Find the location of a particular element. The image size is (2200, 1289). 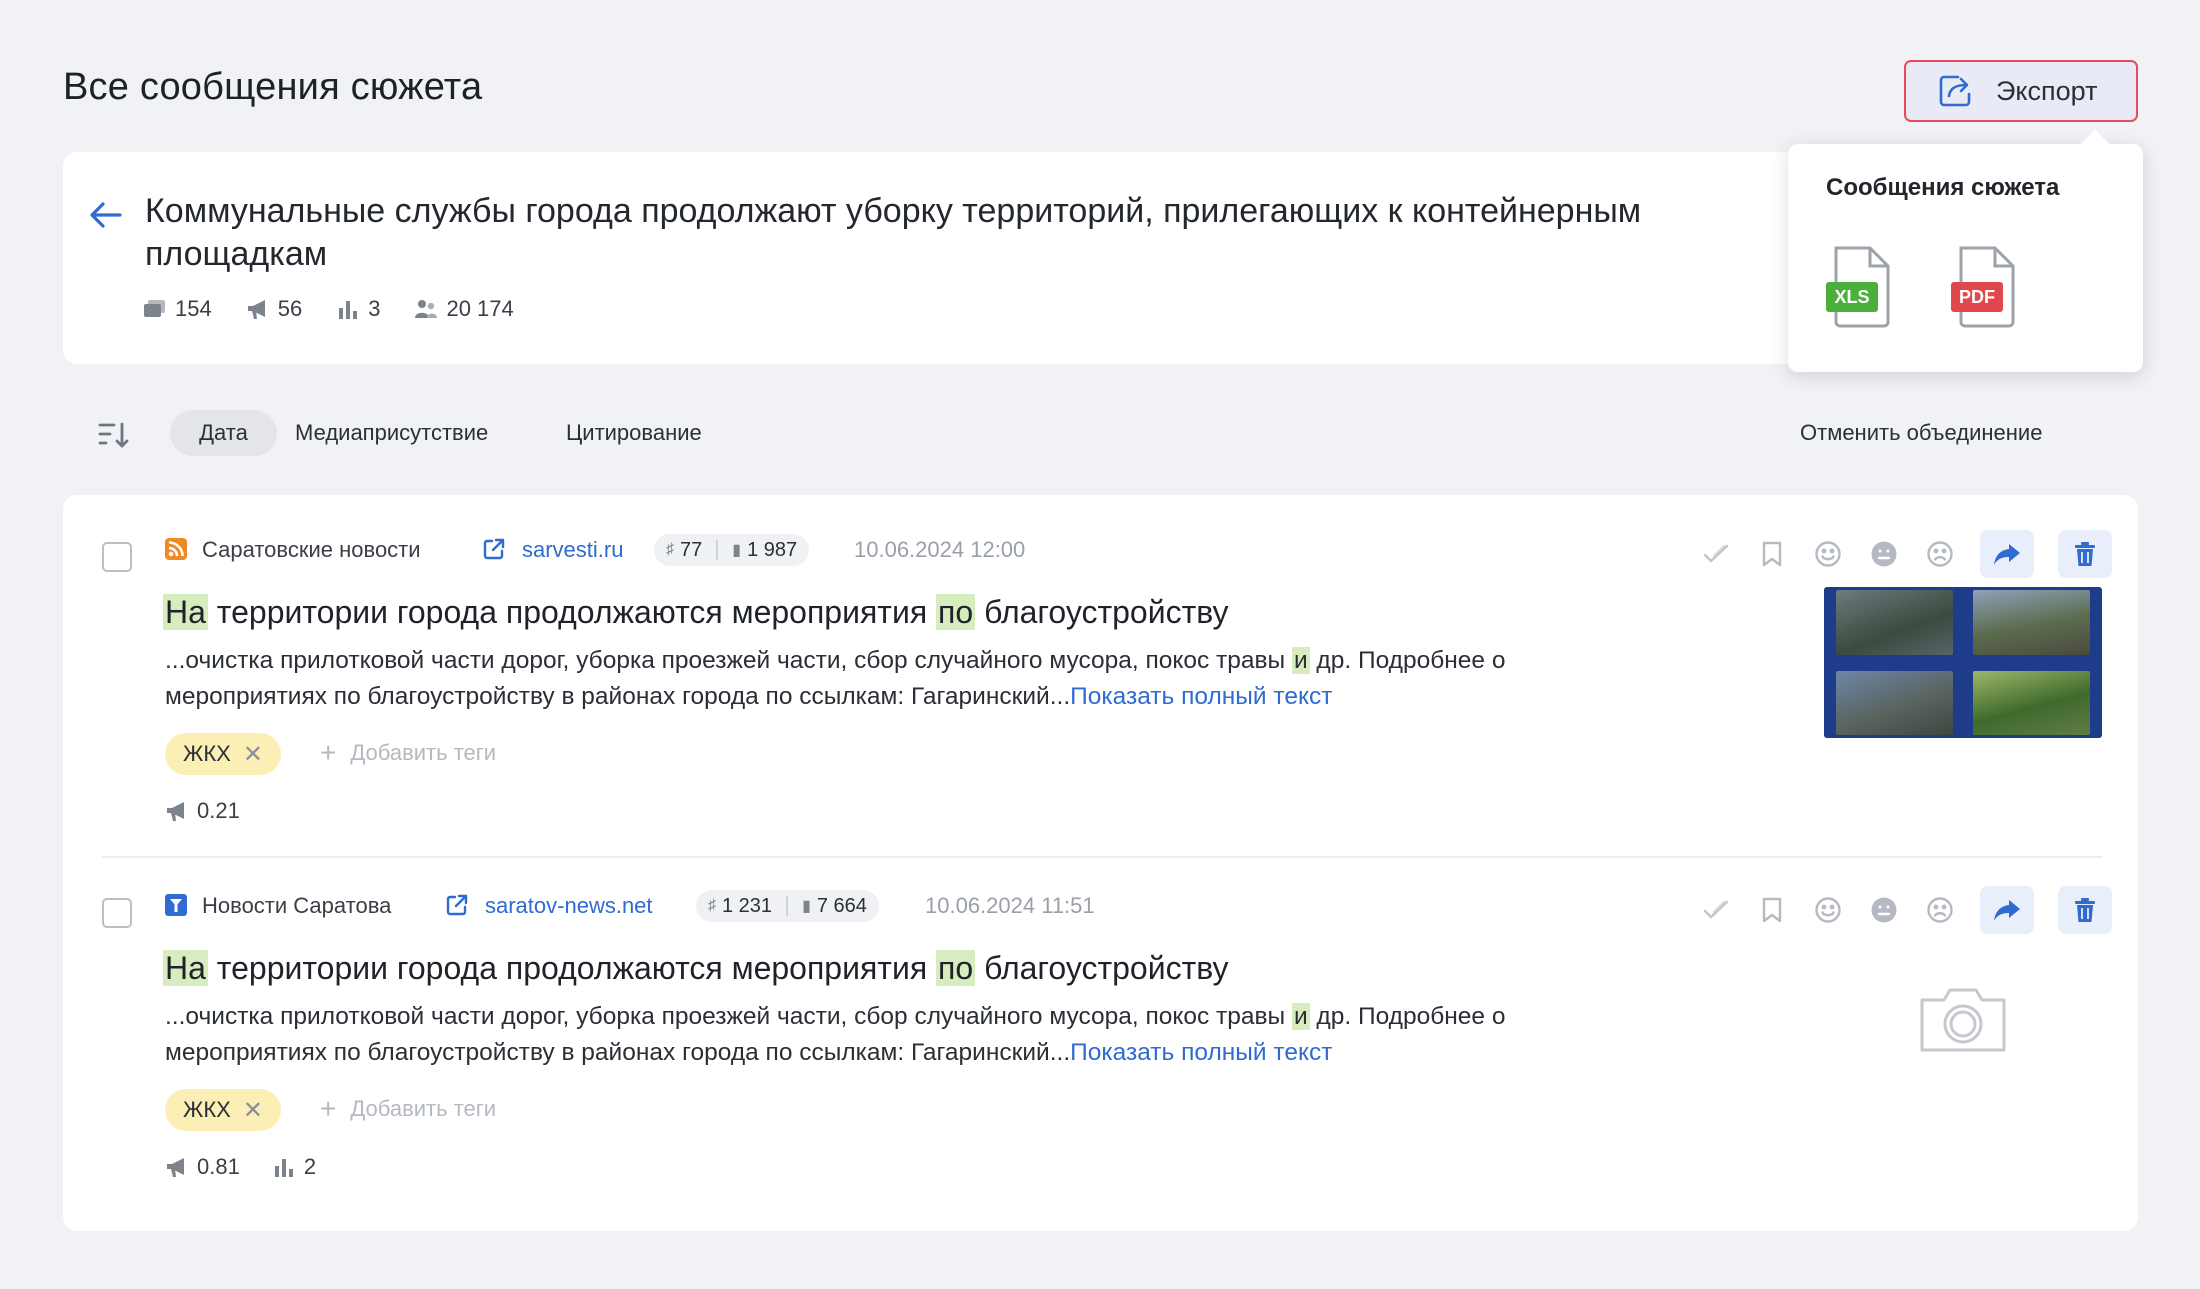

message-thumbnail is located at coordinates (1963, 662).